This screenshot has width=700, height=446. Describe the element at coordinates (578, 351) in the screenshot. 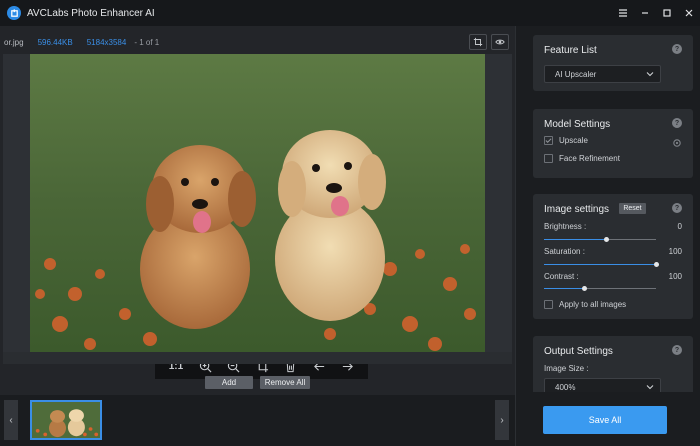

I see `output-settings-title: Output Settings` at that location.